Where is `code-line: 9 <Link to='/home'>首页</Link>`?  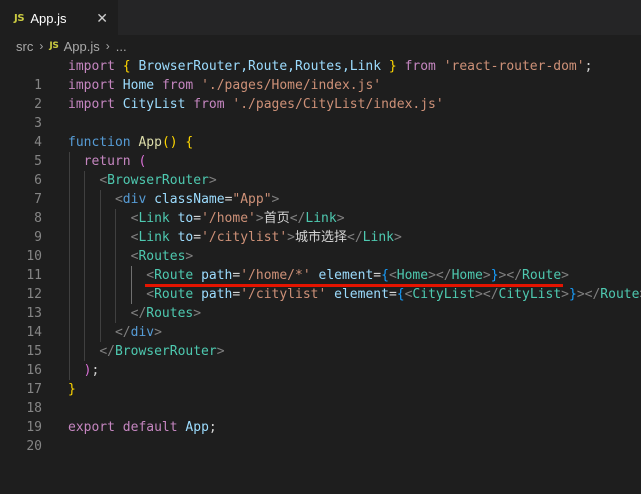 code-line: 9 <Link to='/home'>首页</Link> is located at coordinates (320, 227).